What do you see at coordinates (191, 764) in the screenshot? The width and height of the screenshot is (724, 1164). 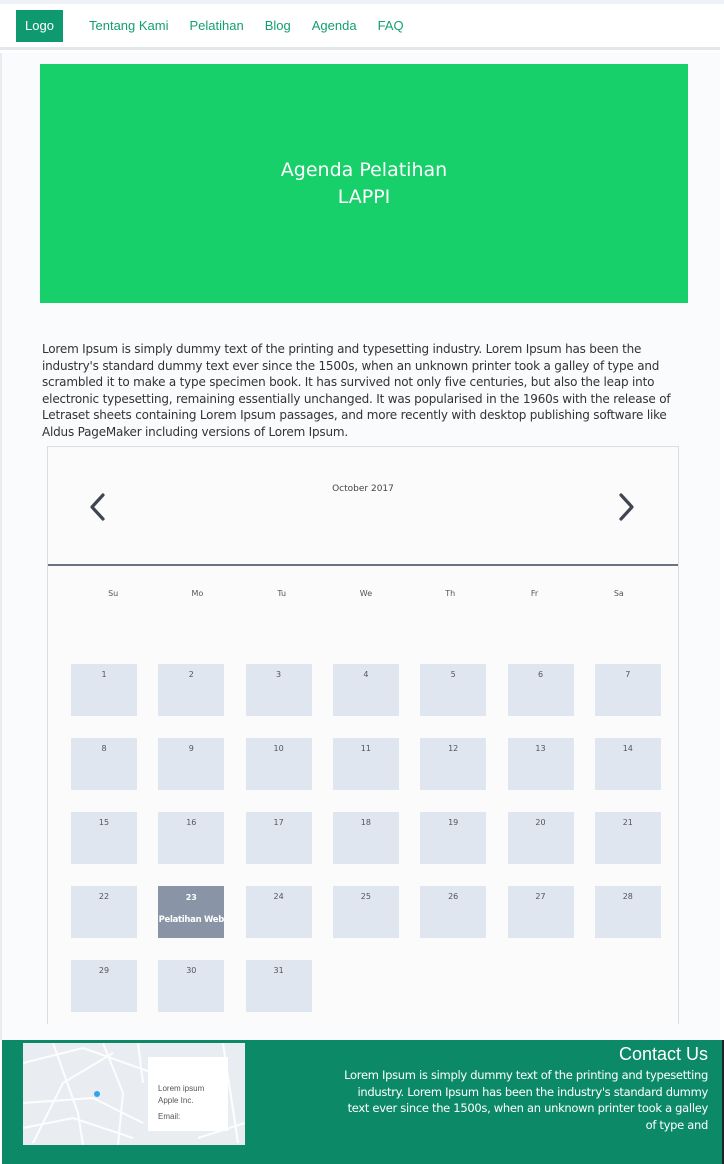 I see `calendar-day: 9` at bounding box center [191, 764].